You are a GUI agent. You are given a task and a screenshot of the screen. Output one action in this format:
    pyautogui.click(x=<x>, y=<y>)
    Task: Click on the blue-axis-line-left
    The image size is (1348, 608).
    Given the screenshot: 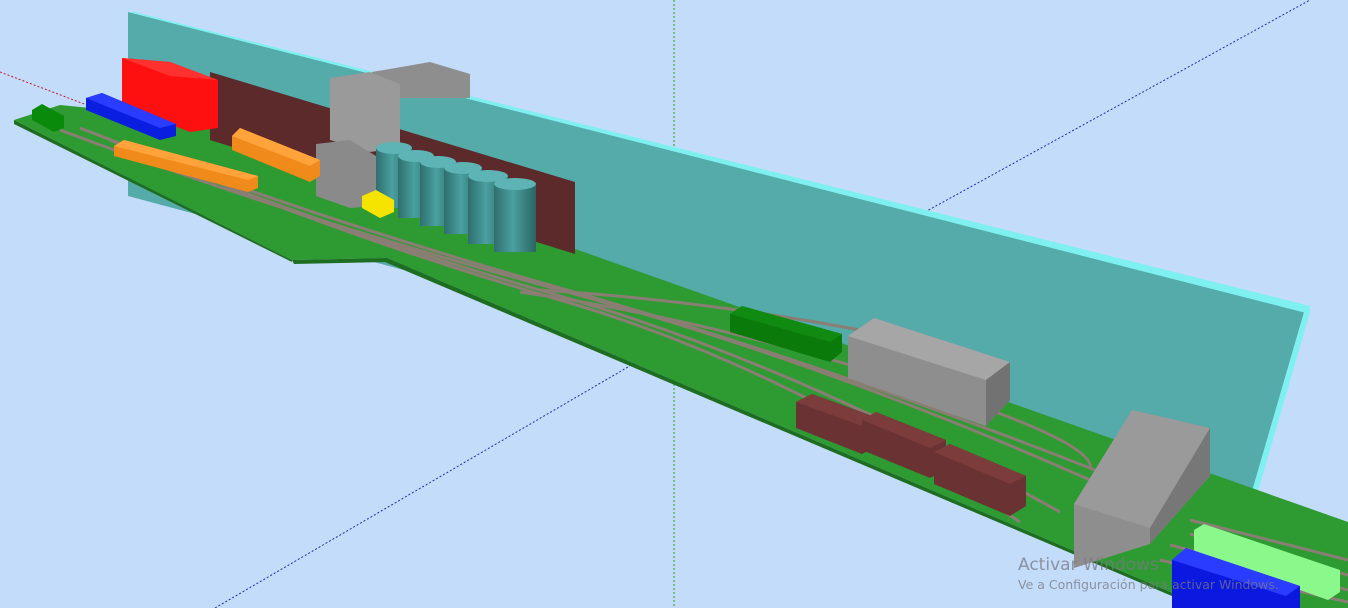 What is the action you would take?
    pyautogui.click(x=427, y=483)
    